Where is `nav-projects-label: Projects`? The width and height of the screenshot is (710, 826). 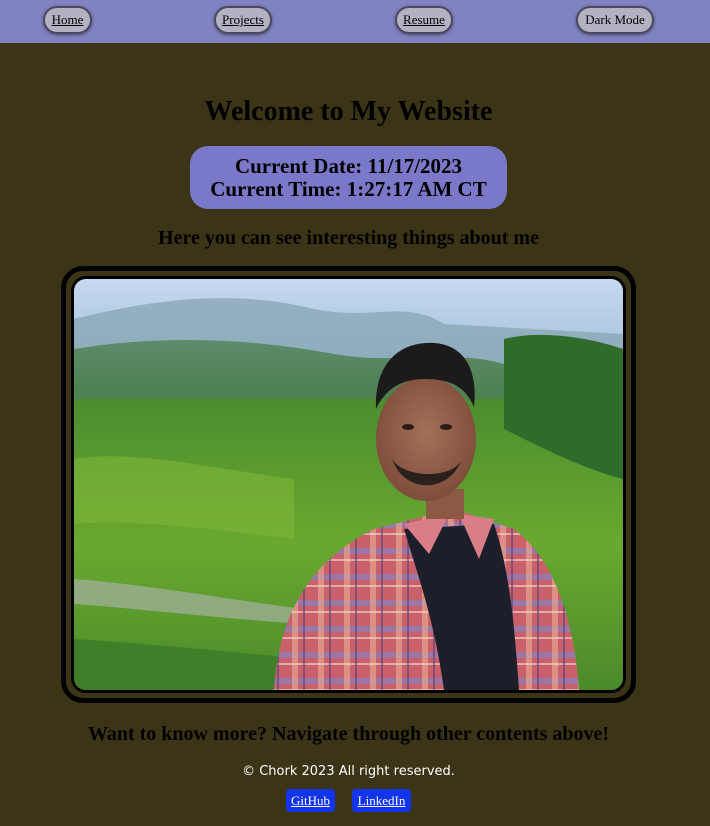
nav-projects-label: Projects is located at coordinates (243, 19).